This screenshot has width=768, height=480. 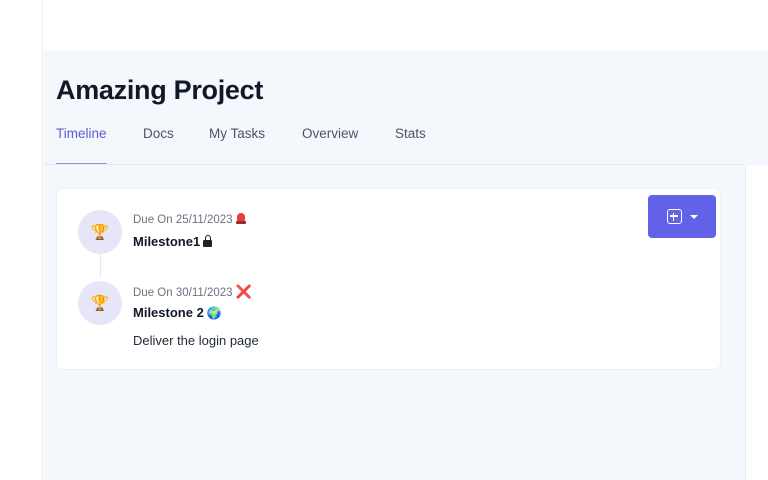 I want to click on tab-timeline: Timeline, so click(x=81, y=145).